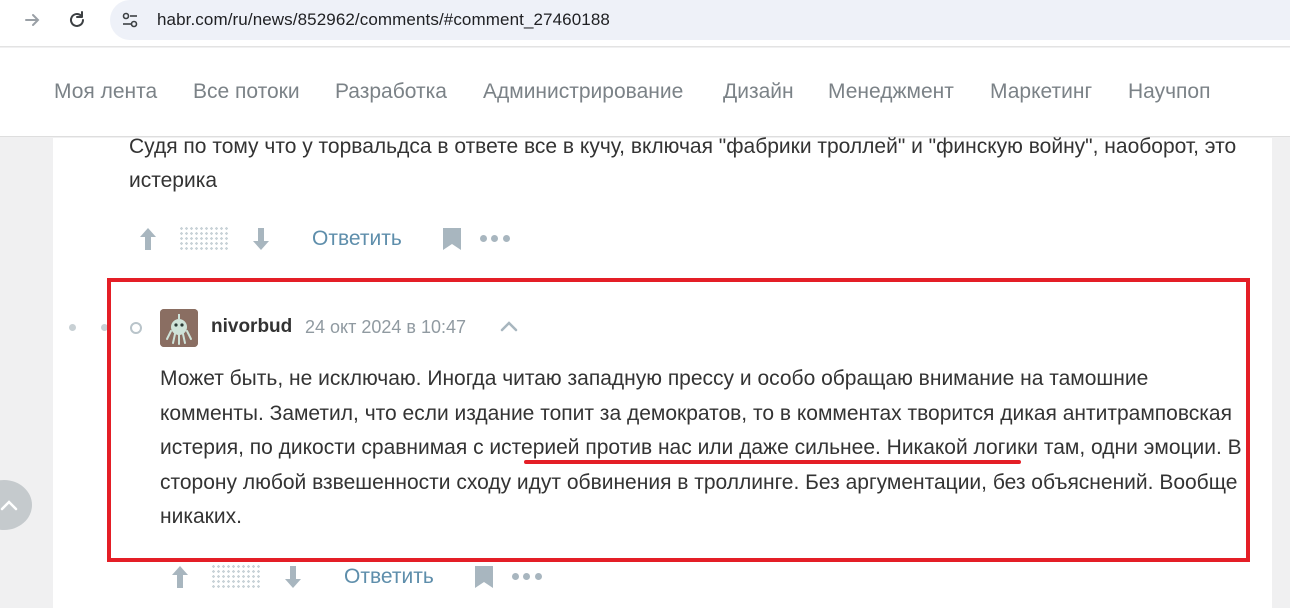 This screenshot has height=608, width=1290. What do you see at coordinates (130, 20) in the screenshot?
I see `site-settings-icon` at bounding box center [130, 20].